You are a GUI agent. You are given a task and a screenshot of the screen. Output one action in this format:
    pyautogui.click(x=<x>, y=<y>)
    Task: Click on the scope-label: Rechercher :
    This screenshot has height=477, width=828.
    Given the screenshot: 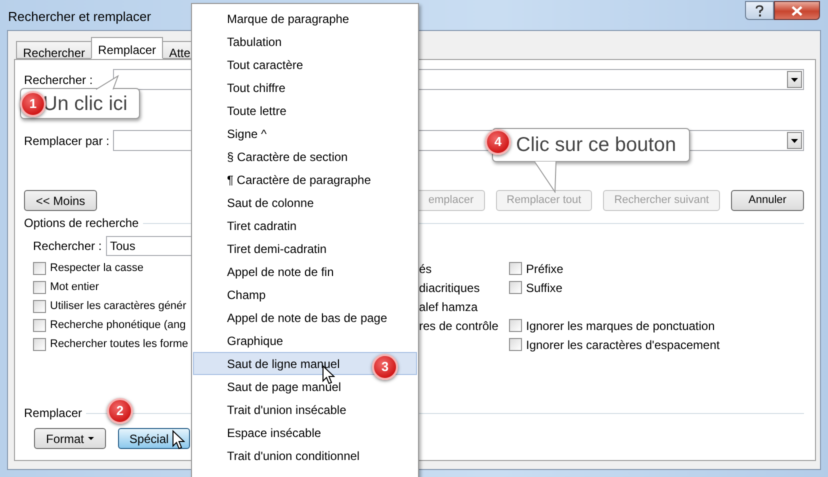 What is the action you would take?
    pyautogui.click(x=68, y=246)
    